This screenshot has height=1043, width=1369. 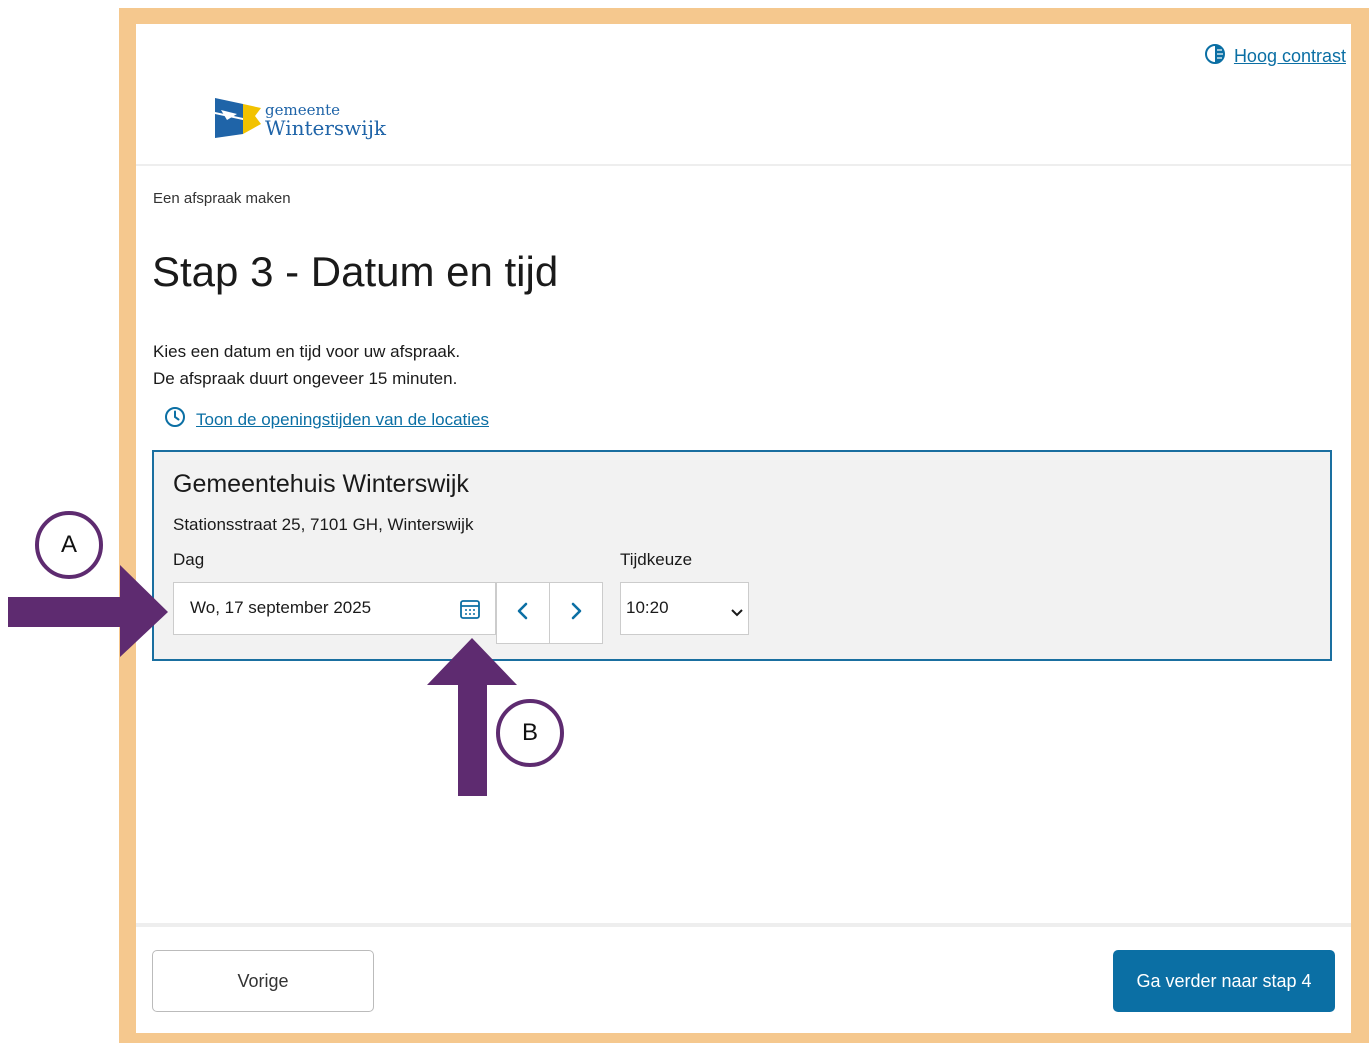 I want to click on annotation-overlay, so click(x=262, y=680).